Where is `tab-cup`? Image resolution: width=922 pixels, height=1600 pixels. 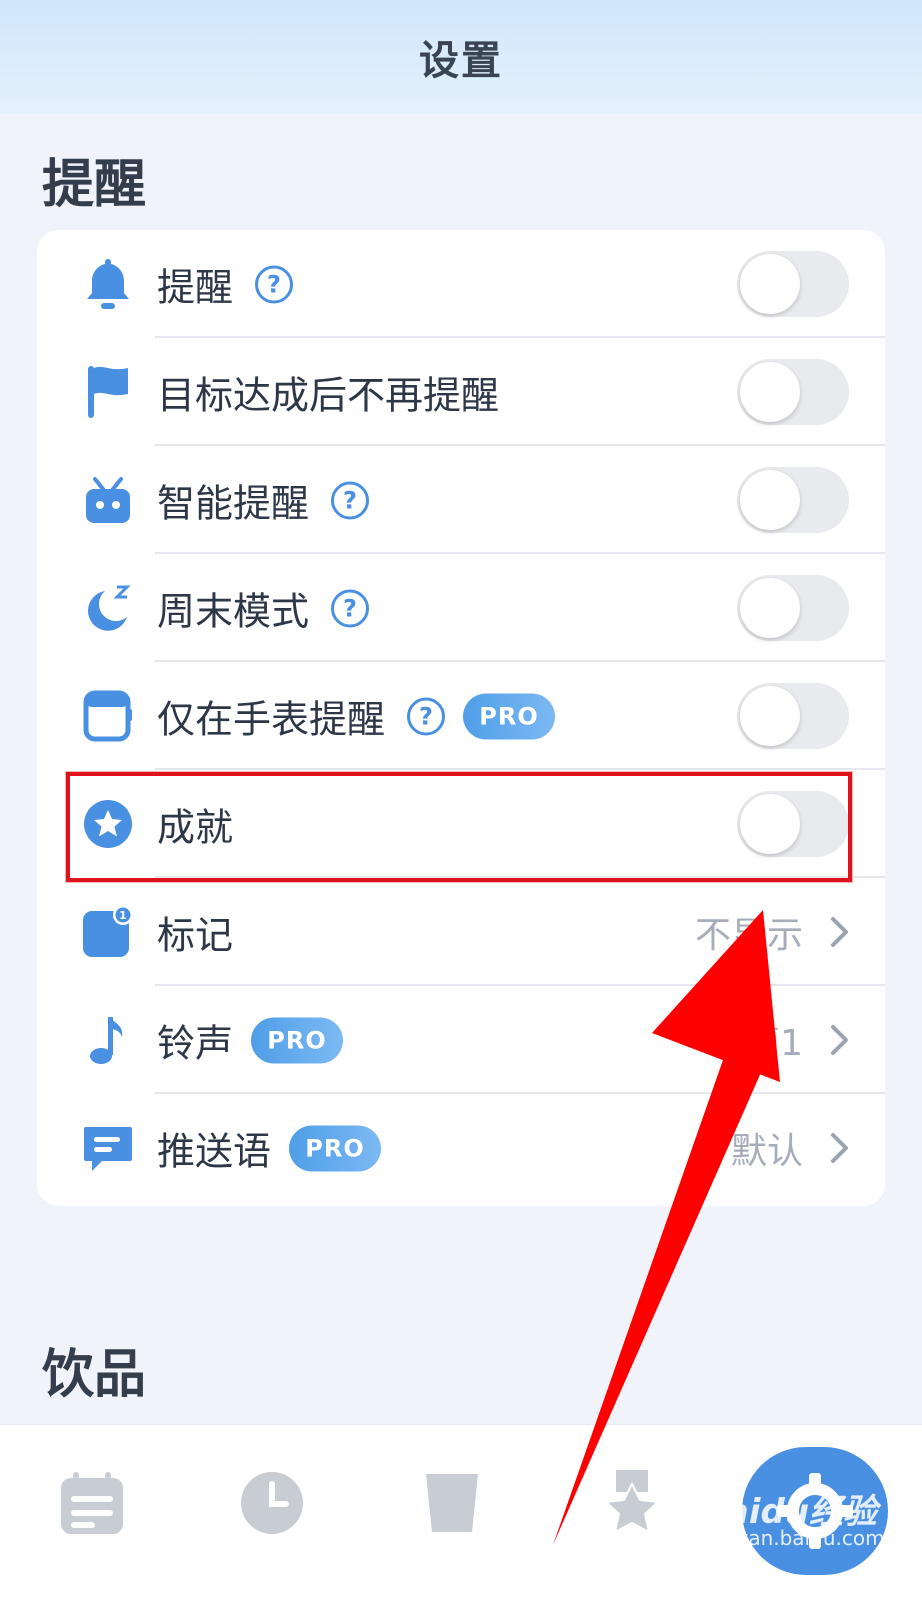
tab-cup is located at coordinates (452, 1503).